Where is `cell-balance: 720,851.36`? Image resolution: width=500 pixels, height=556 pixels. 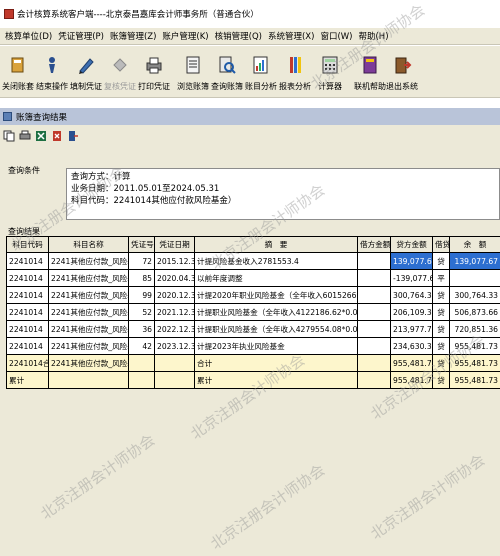
cell-balance: 720,851.36 is located at coordinates (474, 329).